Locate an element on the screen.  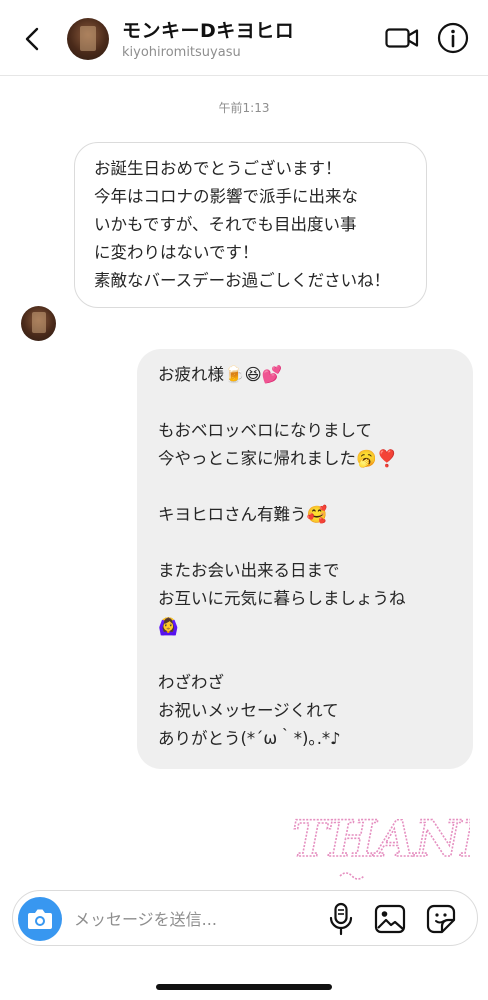
gallery-button is located at coordinates (390, 919).